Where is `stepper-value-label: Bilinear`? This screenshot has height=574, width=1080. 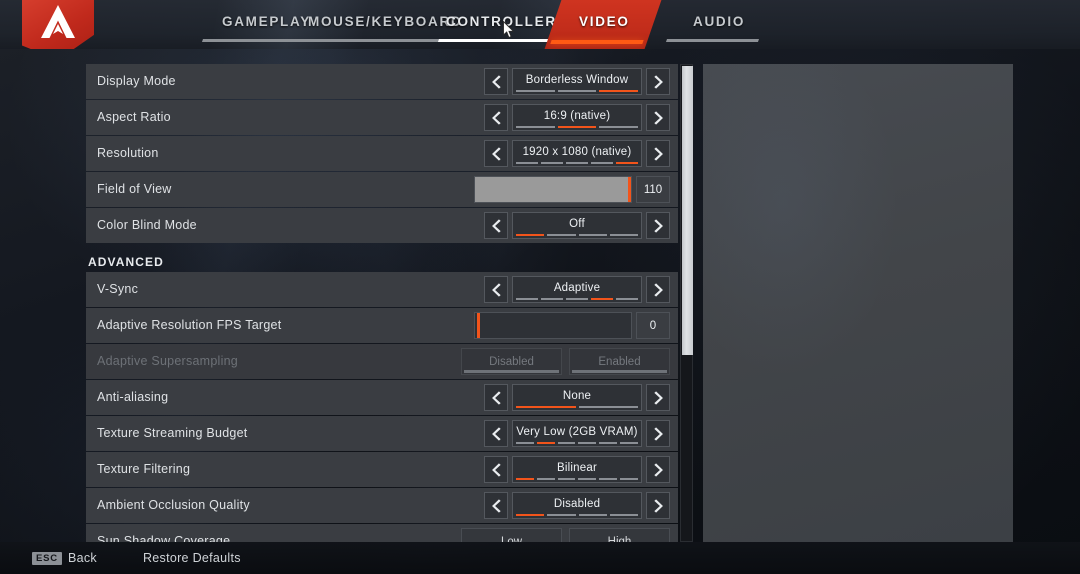 stepper-value-label: Bilinear is located at coordinates (577, 468).